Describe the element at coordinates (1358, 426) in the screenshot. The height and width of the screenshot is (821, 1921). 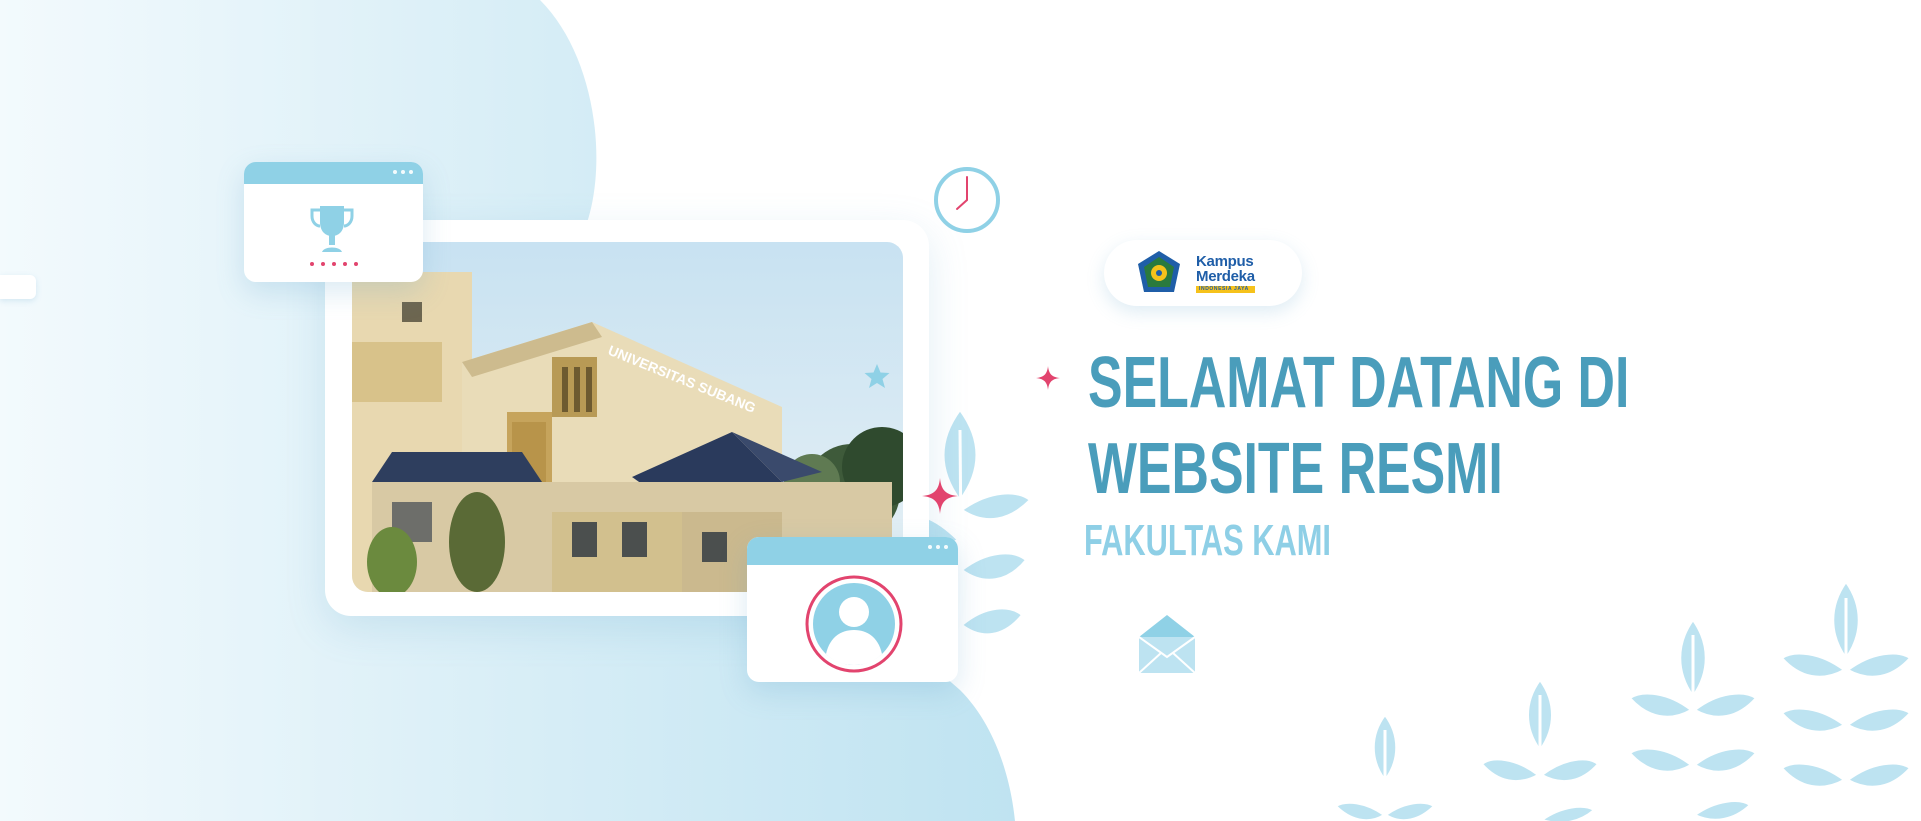
I see `hero-title: SELAMAT DATANG DI WEBSITE RESMI` at that location.